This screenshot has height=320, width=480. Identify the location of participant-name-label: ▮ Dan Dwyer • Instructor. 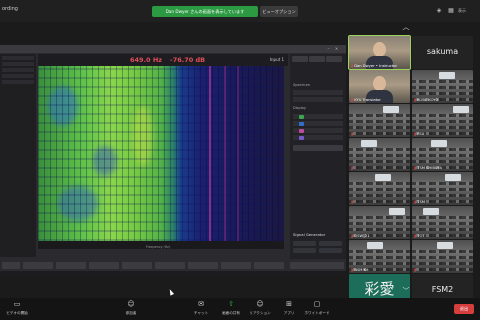
(374, 66).